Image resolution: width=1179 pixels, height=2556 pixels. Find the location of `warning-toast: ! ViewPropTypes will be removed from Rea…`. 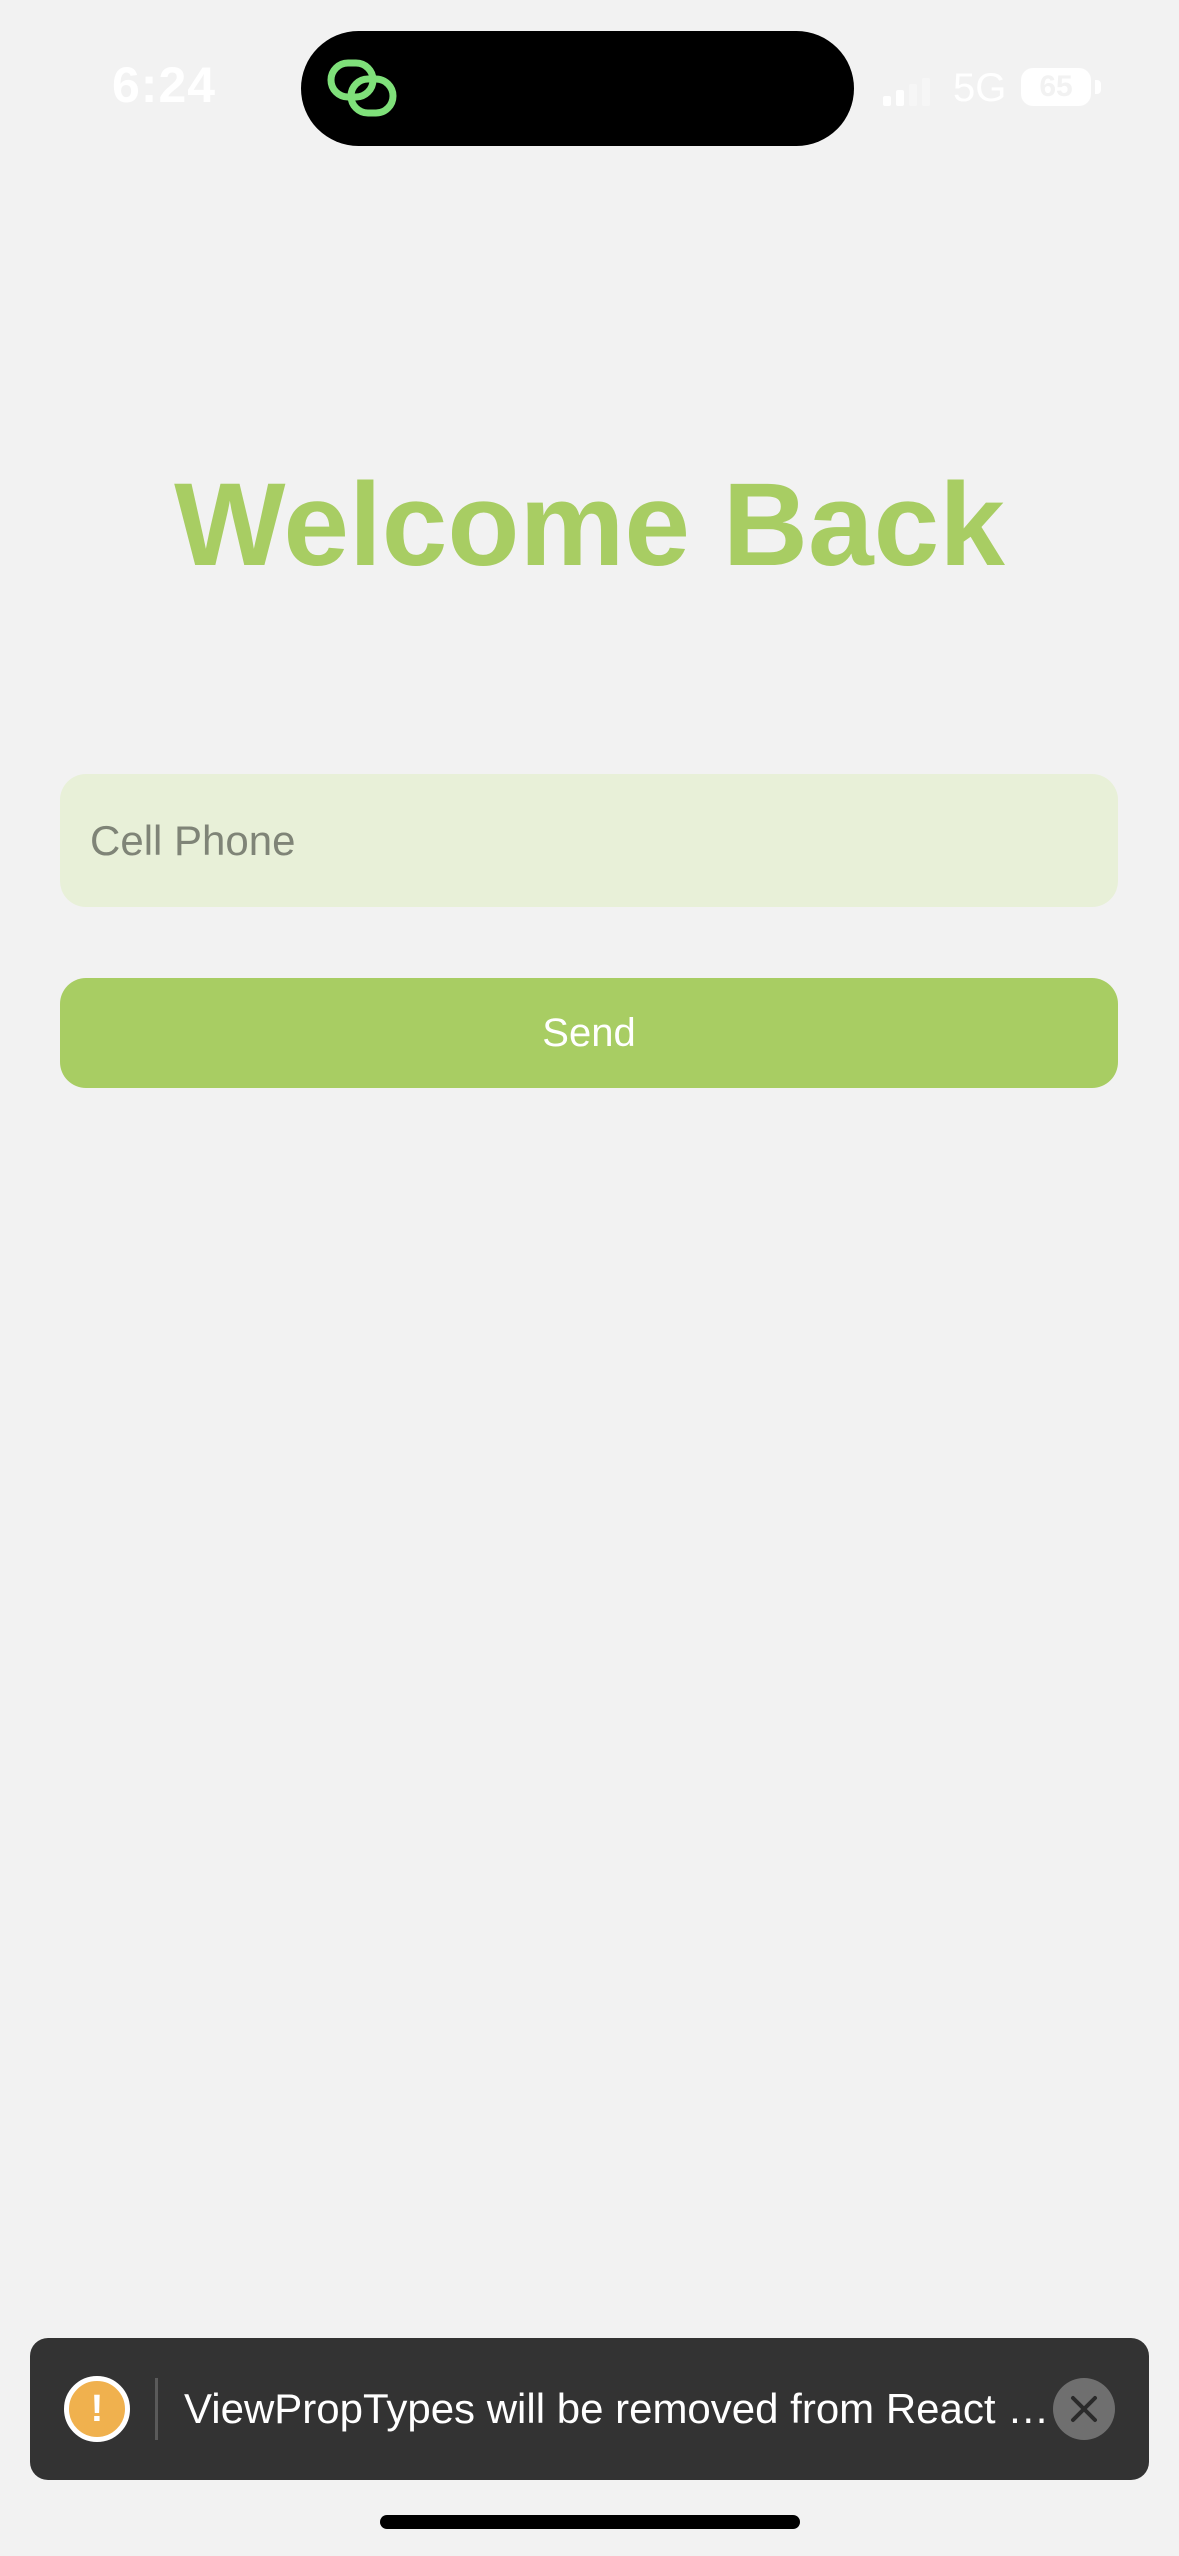

warning-toast: ! ViewPropTypes will be removed from Rea… is located at coordinates (589, 2409).